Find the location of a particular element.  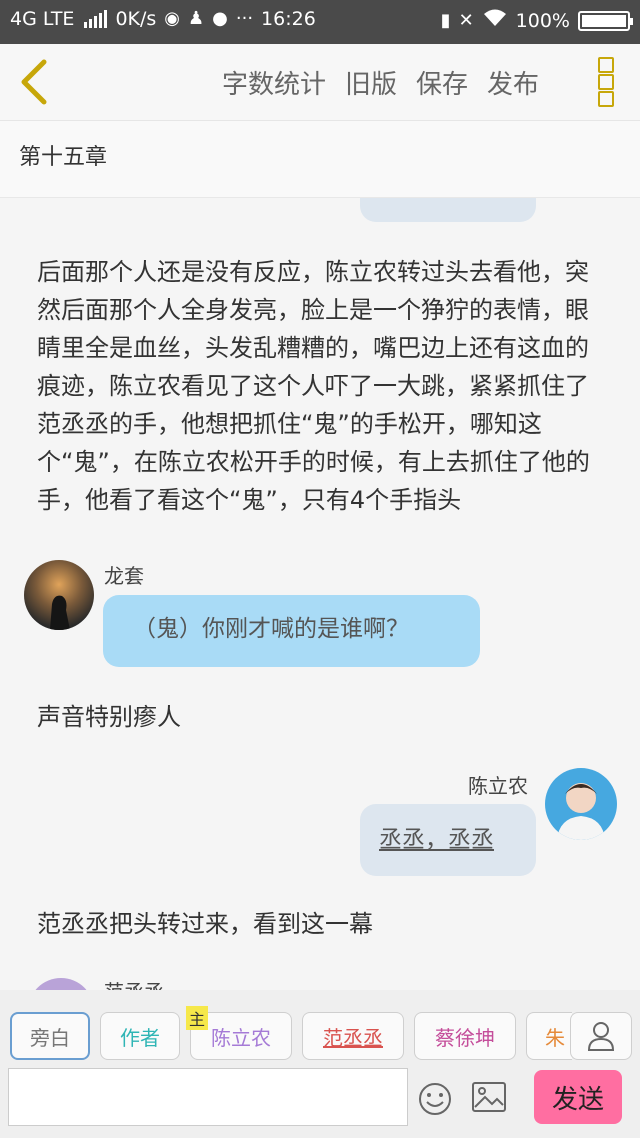

weibo-icon: ◉ is located at coordinates (172, 18).